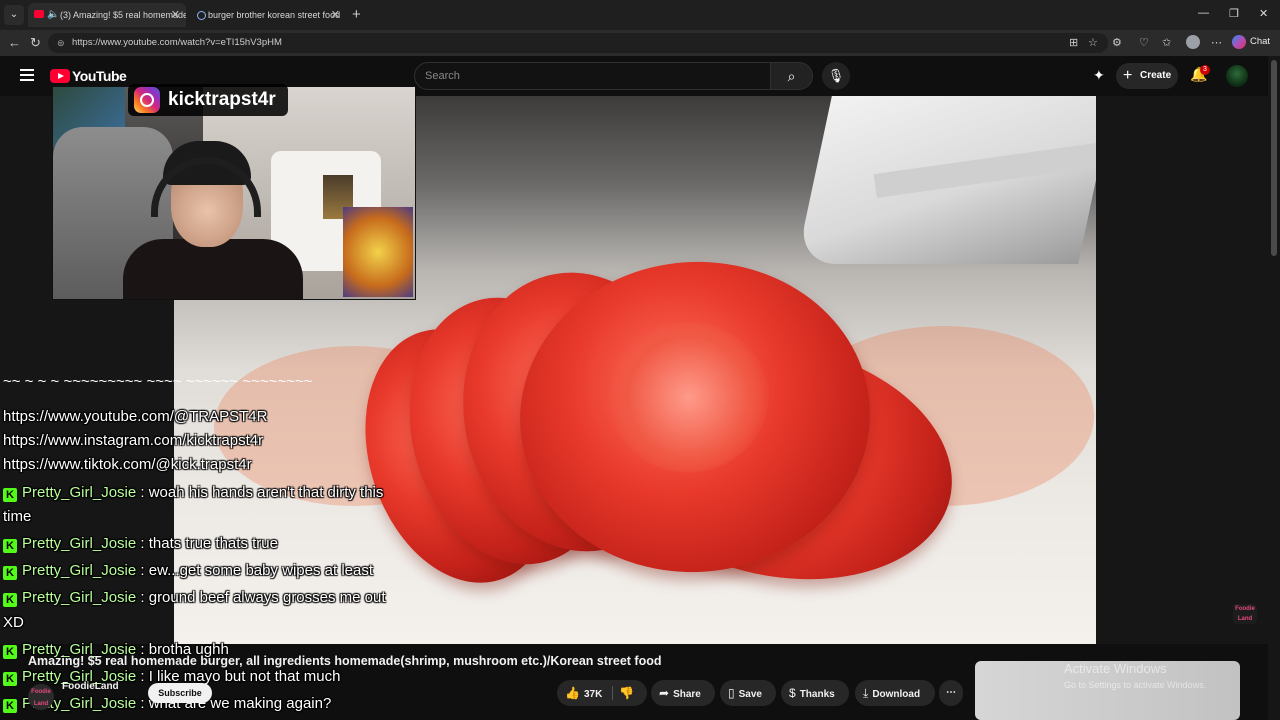  I want to click on menu-icon, so click(27, 75).